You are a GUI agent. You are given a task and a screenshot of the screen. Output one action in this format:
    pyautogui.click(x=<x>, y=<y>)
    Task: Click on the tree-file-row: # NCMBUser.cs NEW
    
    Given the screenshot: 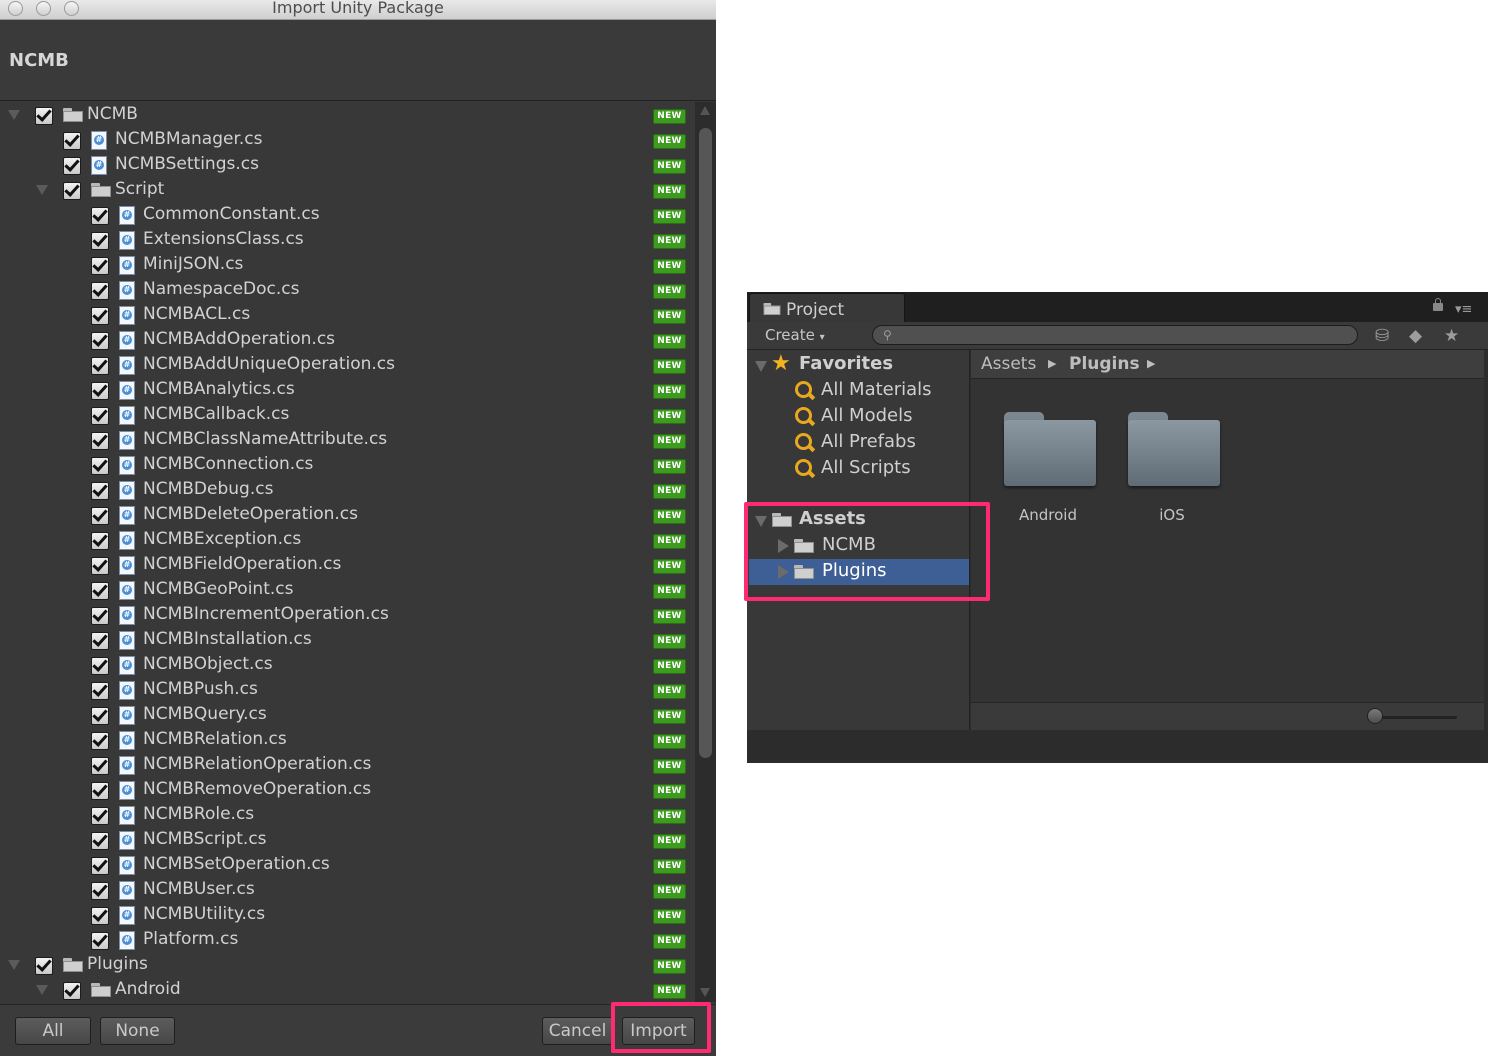 What is the action you would take?
    pyautogui.click(x=347, y=890)
    